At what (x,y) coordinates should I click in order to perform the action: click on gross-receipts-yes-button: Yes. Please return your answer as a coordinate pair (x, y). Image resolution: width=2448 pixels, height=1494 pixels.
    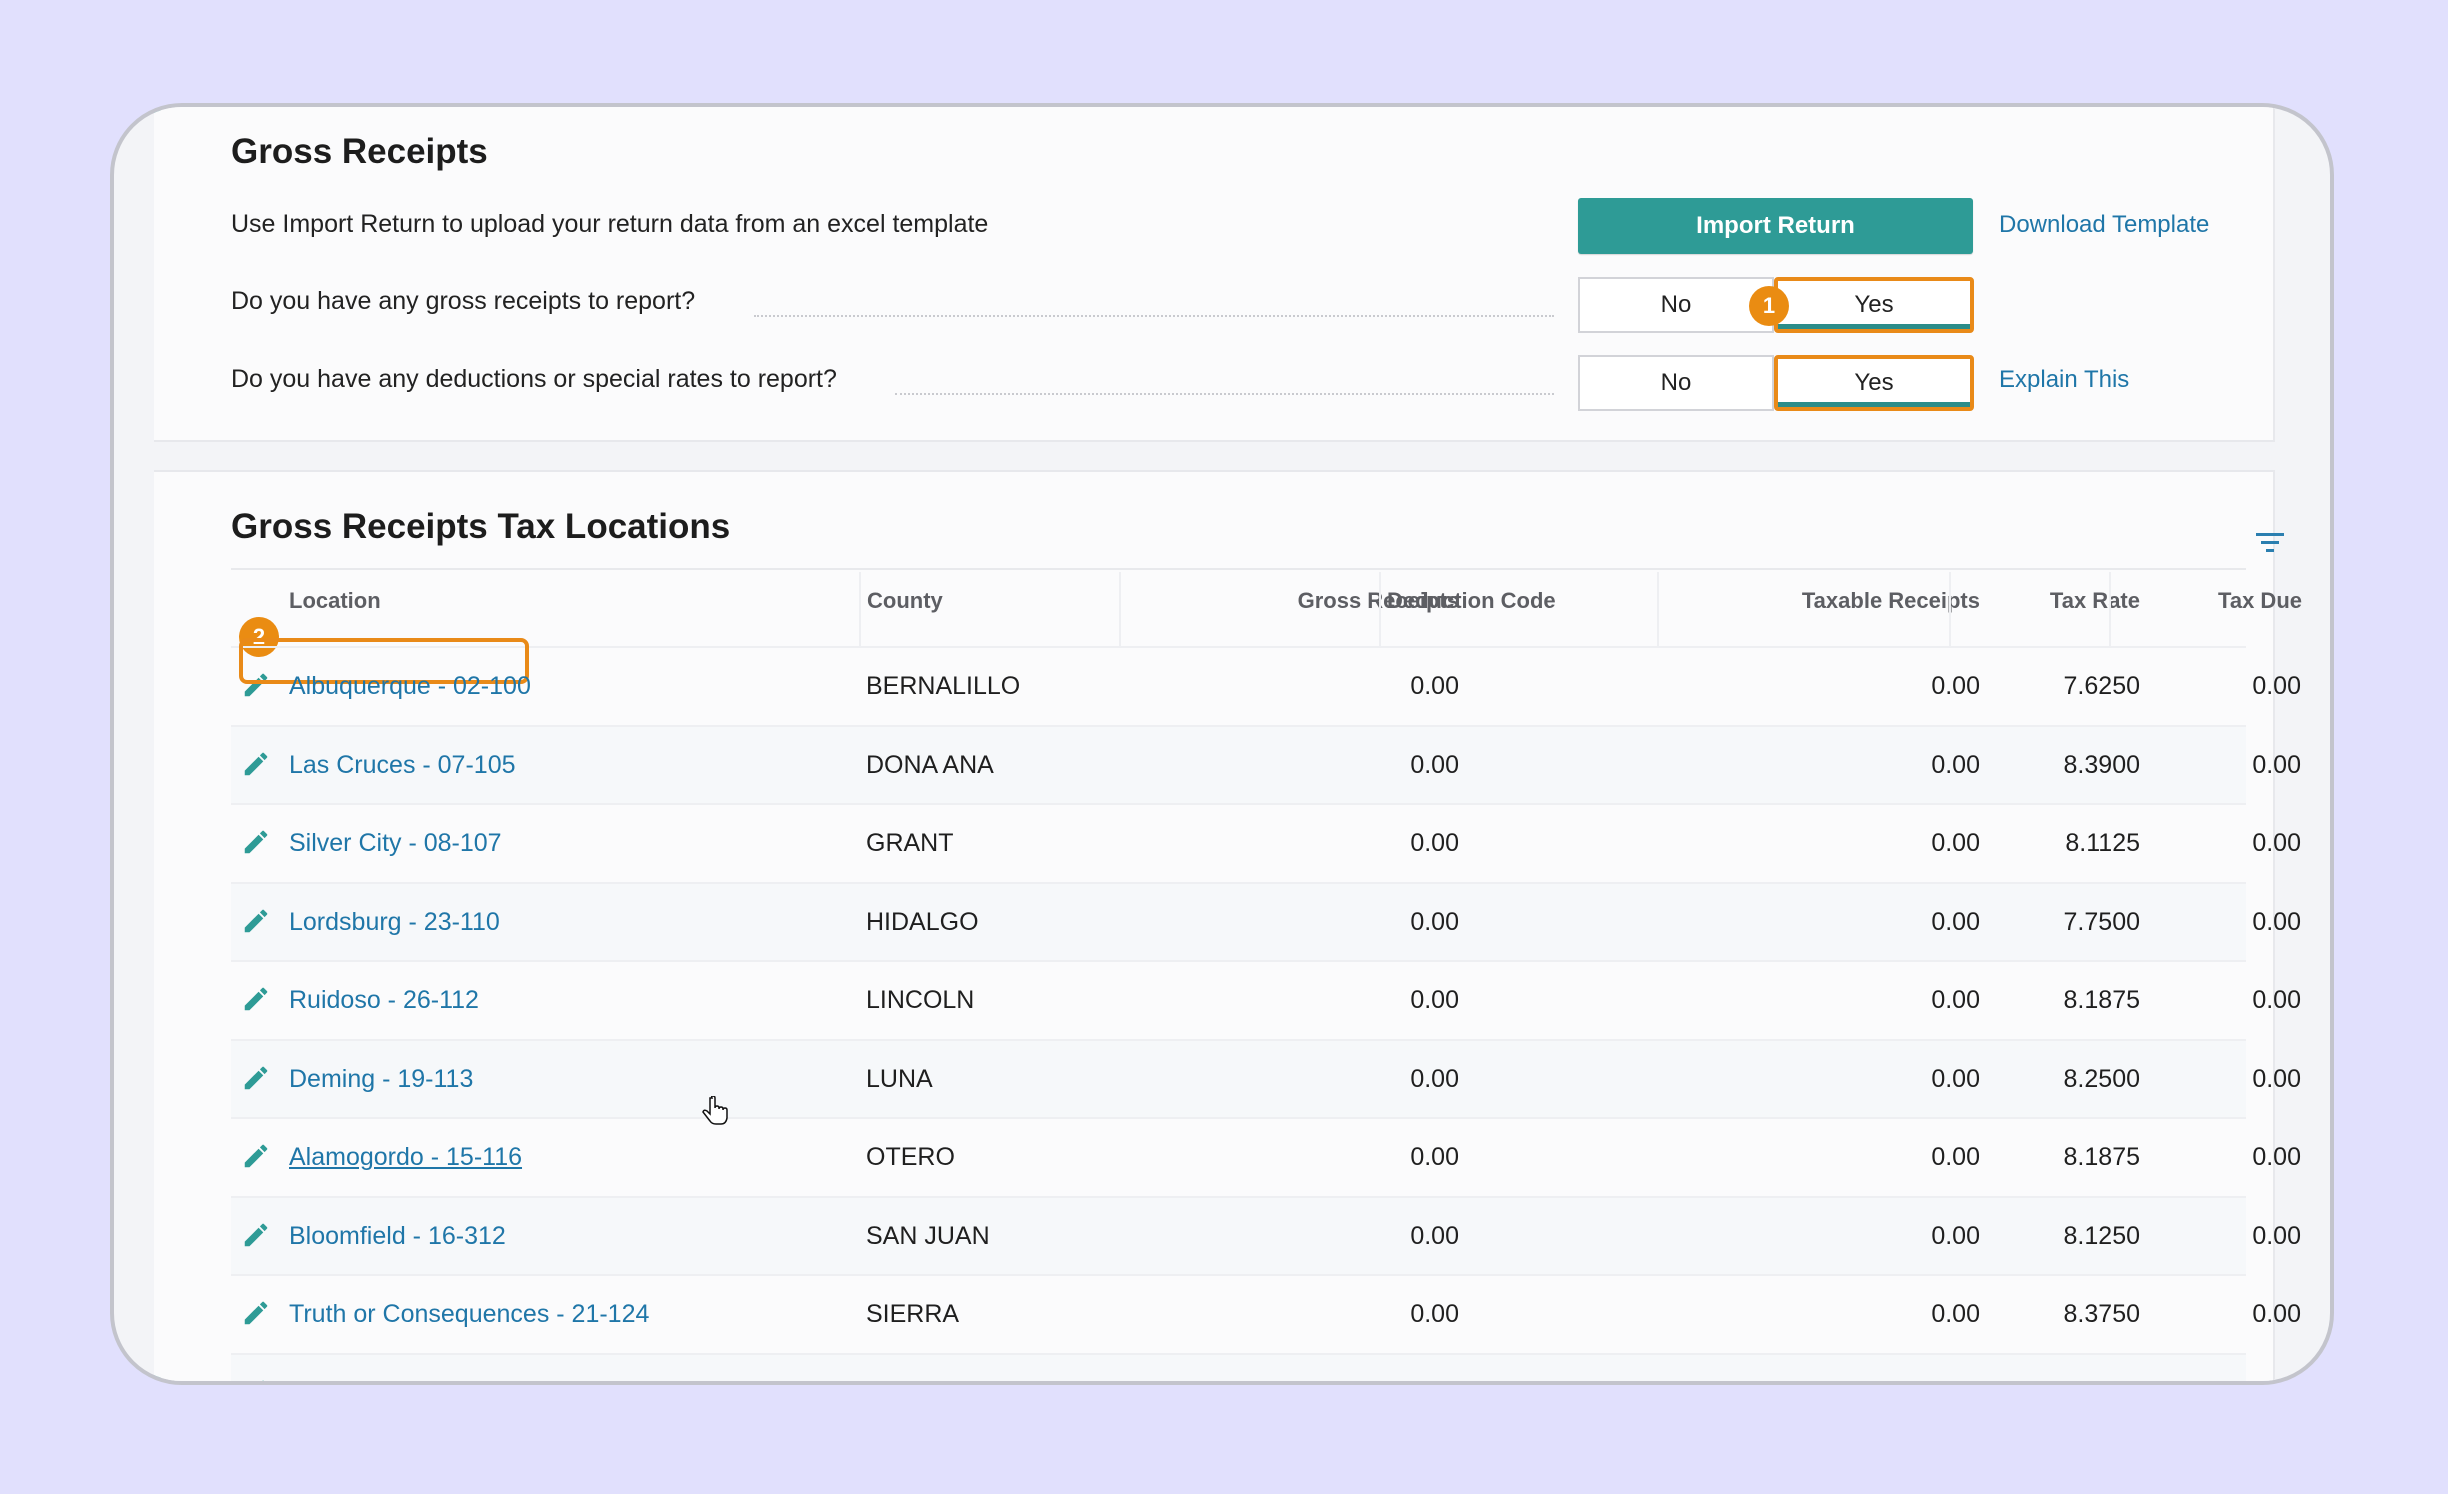
    Looking at the image, I should click on (1874, 305).